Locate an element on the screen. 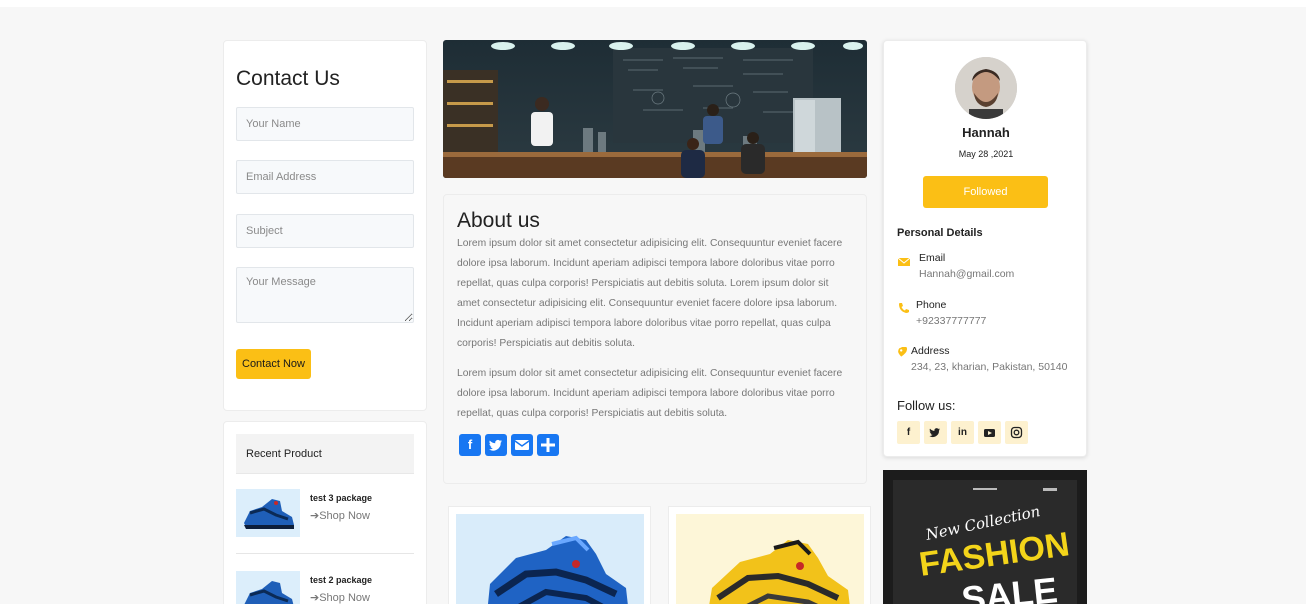 The height and width of the screenshot is (604, 1306). address-value: 234, 23, kharian, Pakistan, 50140 is located at coordinates (989, 367).